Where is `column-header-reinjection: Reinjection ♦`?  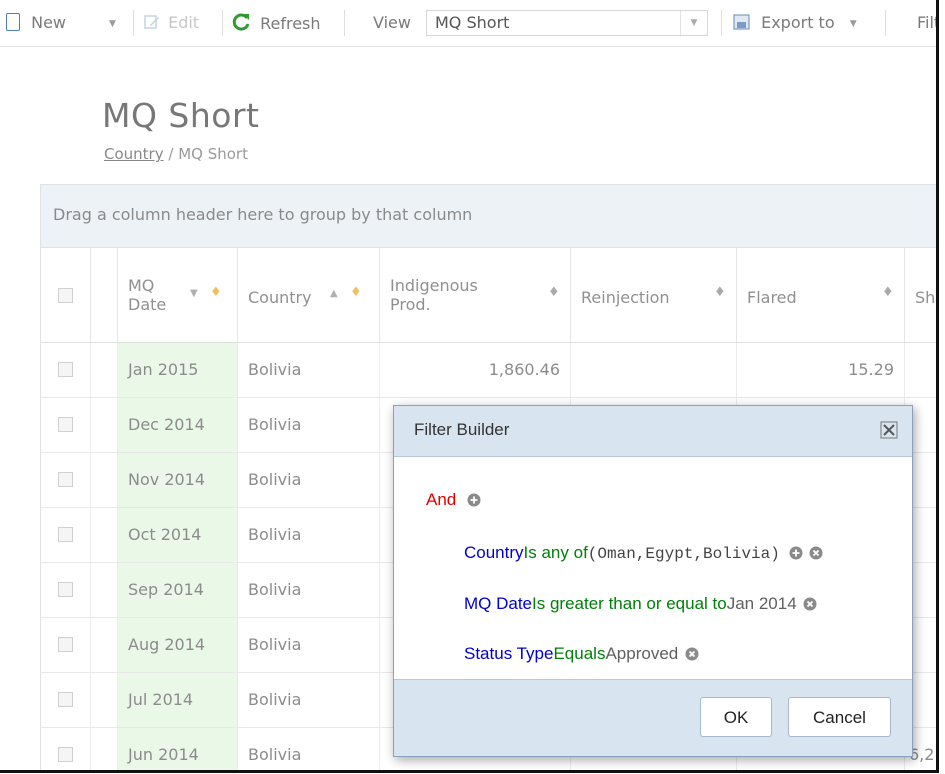 column-header-reinjection: Reinjection ♦ is located at coordinates (654, 295).